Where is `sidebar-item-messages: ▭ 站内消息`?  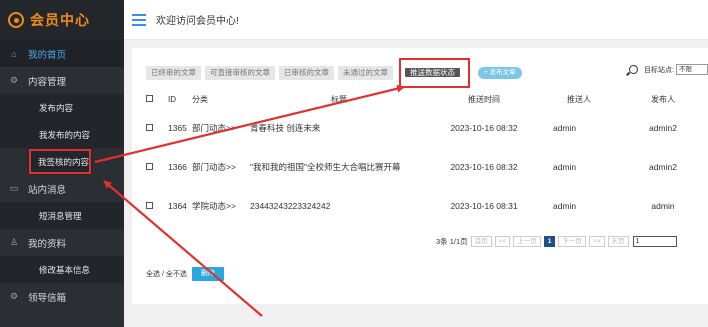 sidebar-item-messages: ▭ 站内消息 is located at coordinates (62, 188).